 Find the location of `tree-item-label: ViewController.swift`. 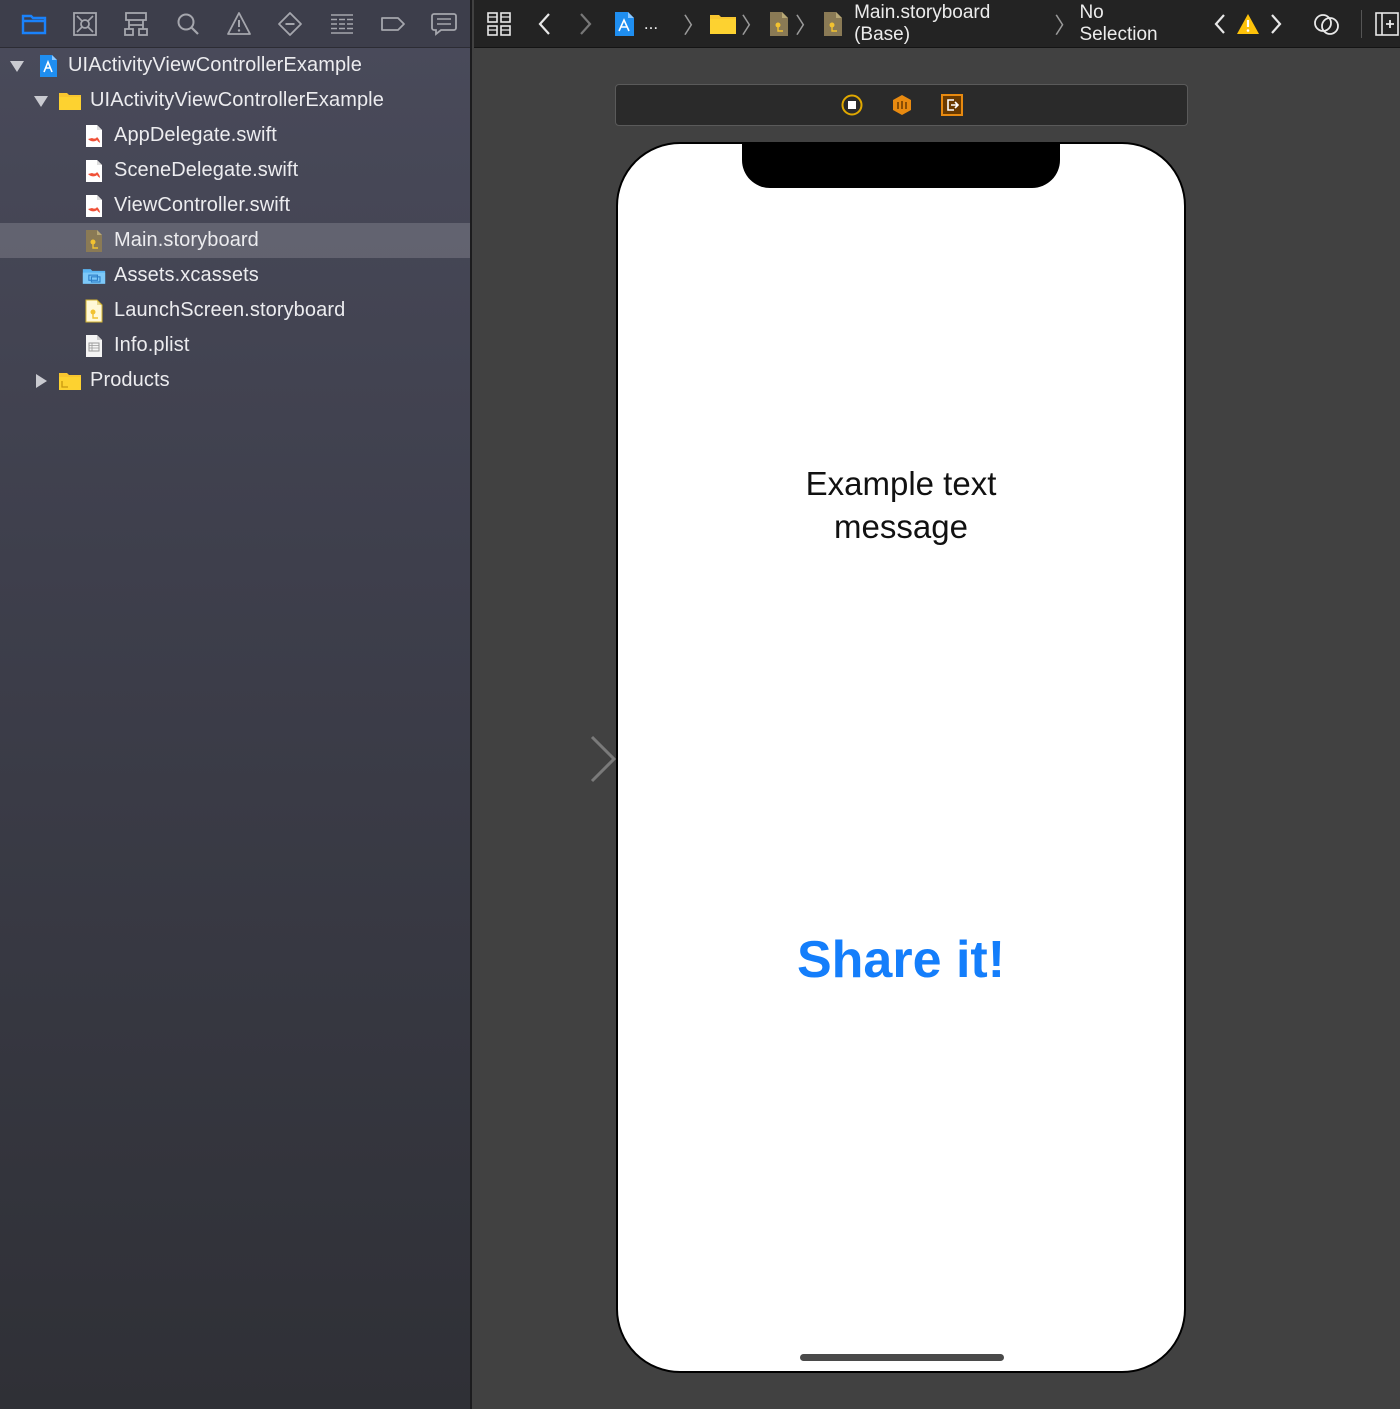

tree-item-label: ViewController.swift is located at coordinates (202, 205).